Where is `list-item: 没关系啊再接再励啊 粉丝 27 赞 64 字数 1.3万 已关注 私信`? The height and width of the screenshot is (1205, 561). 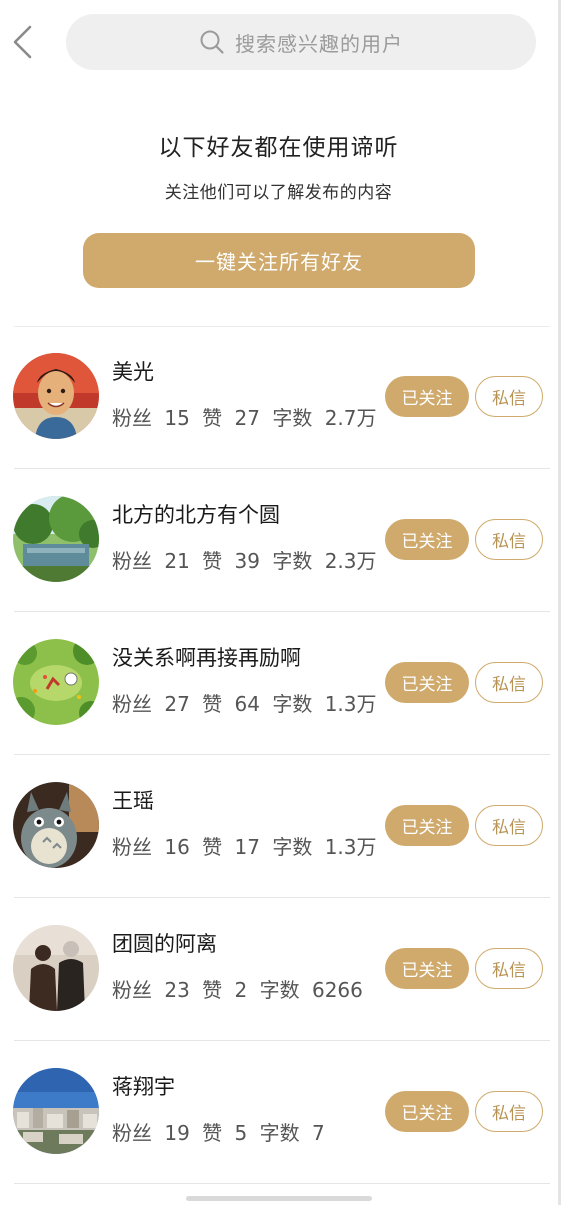
list-item: 没关系啊再接再励啊 粉丝 27 赞 64 字数 1.3万 已关注 私信 is located at coordinates (278, 683).